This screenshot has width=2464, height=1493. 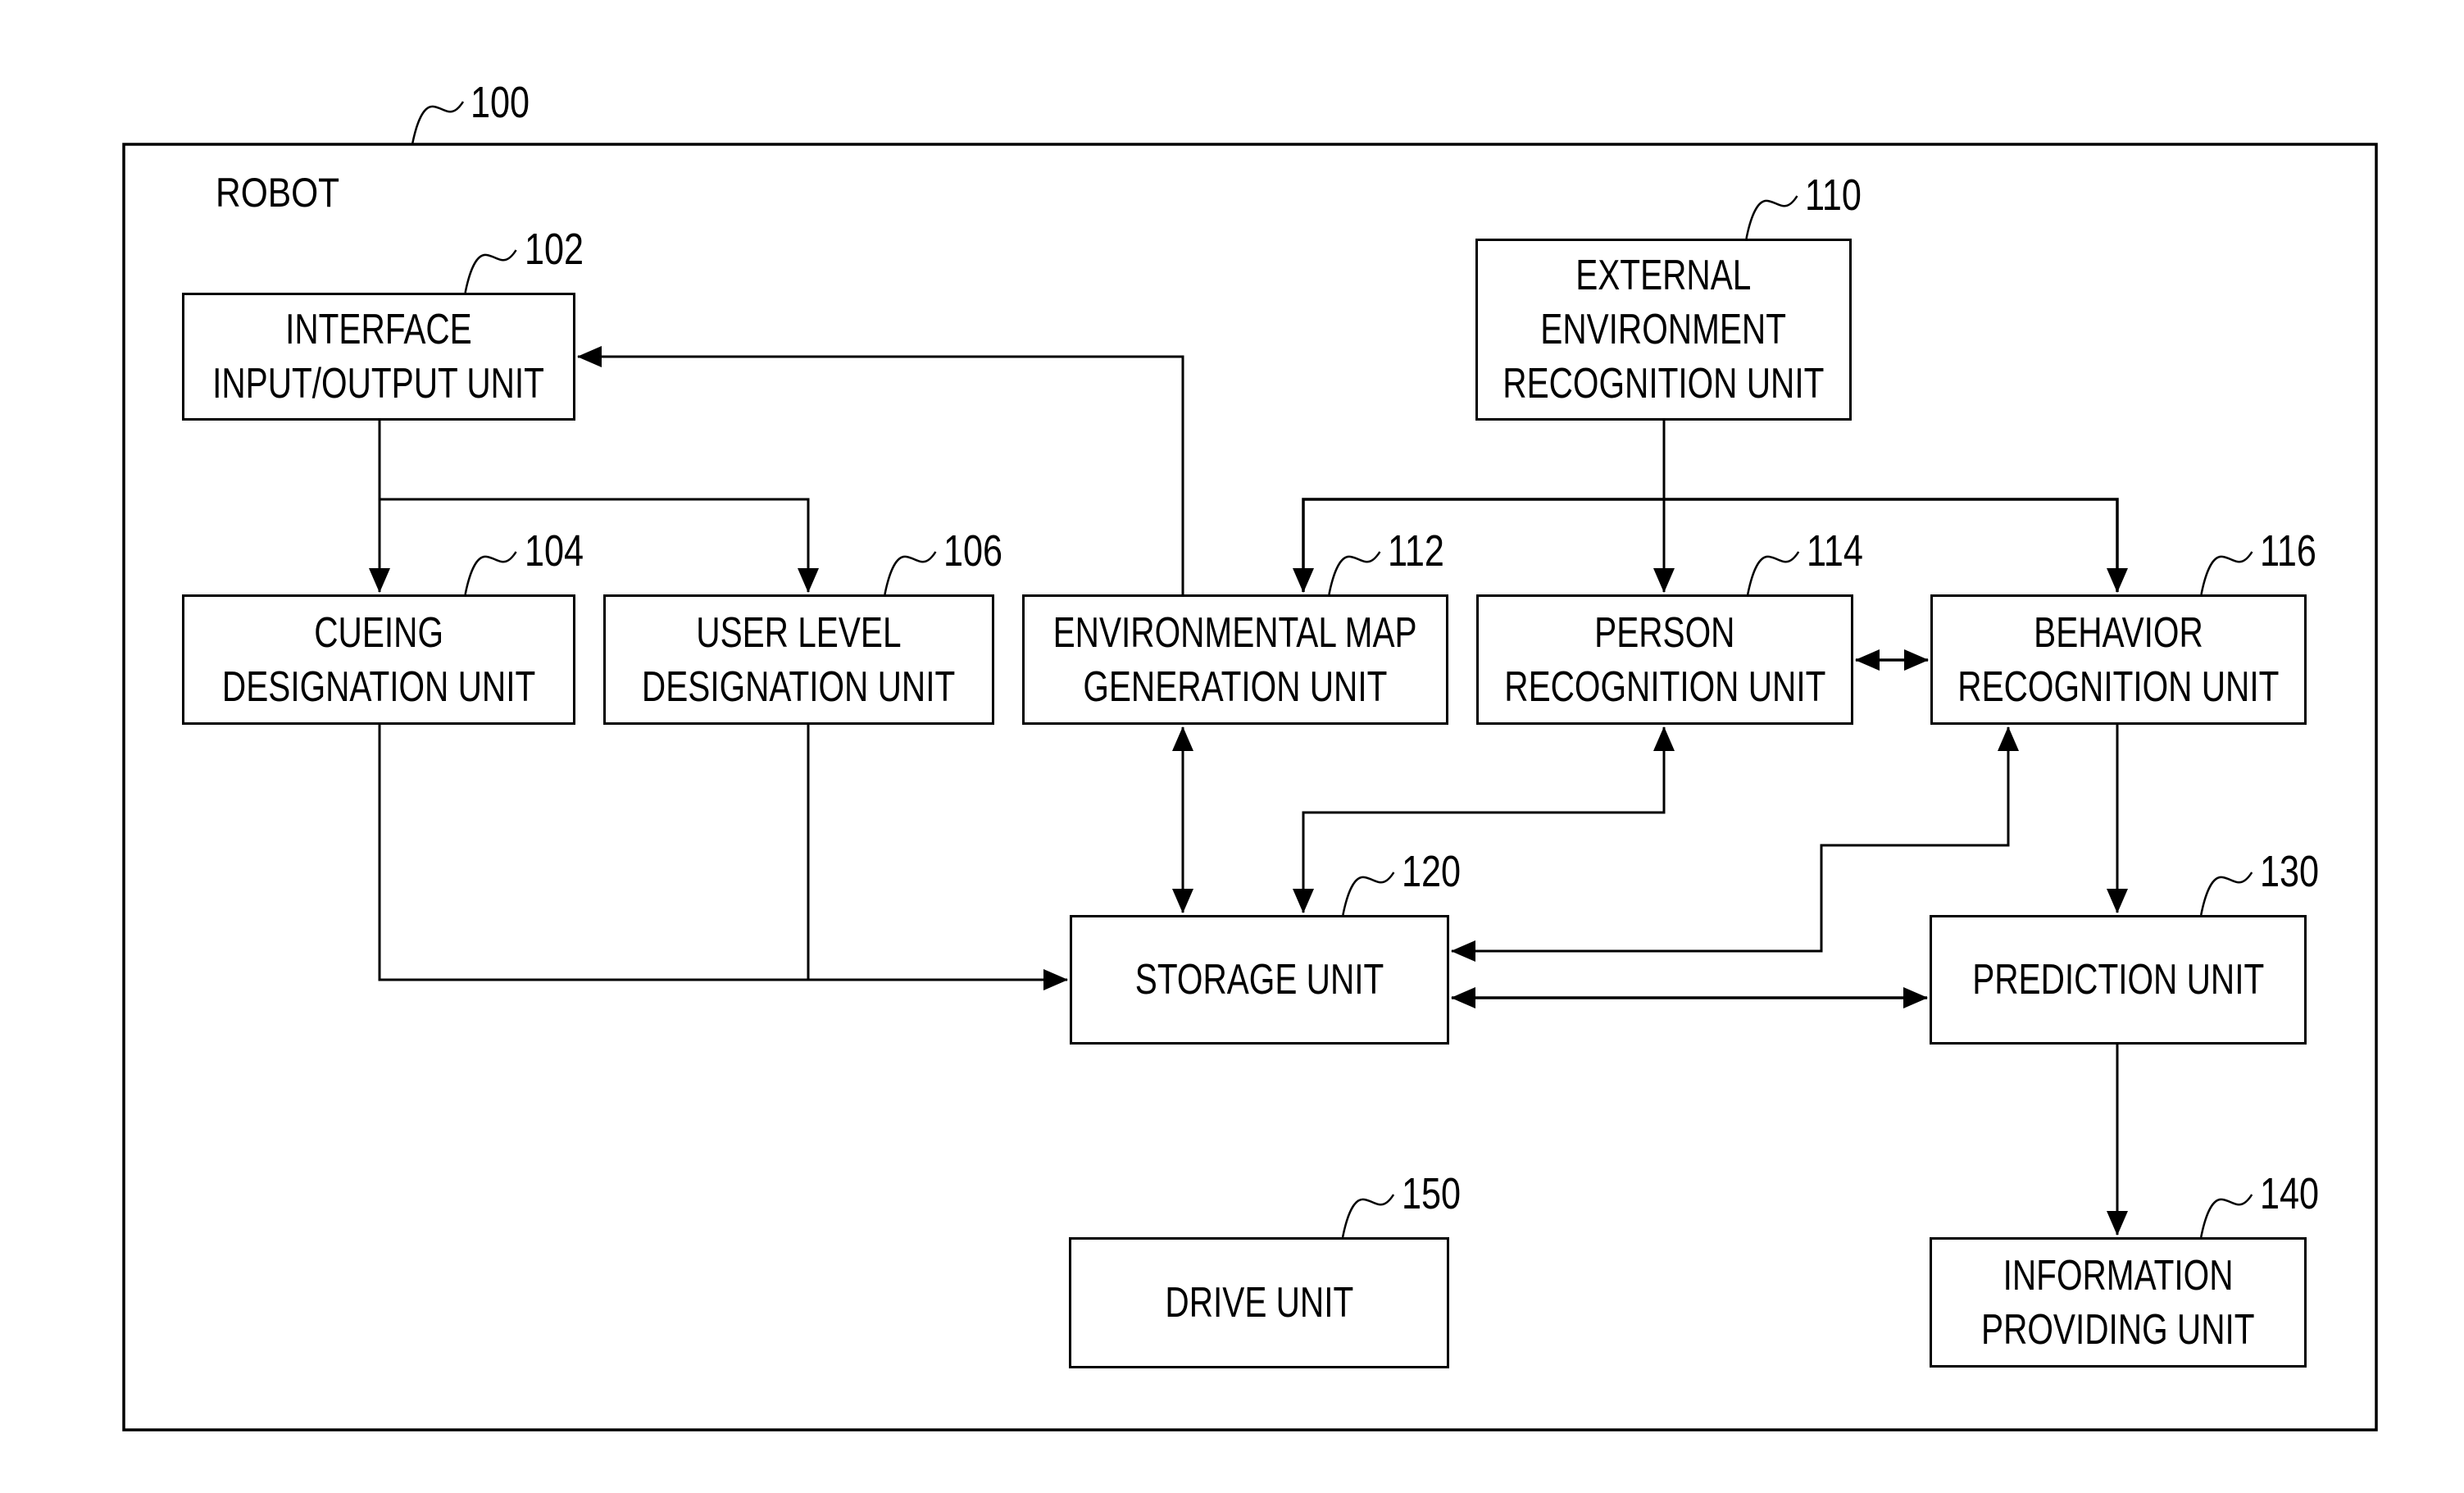 I want to click on arrowhead-into-user-level, so click(x=808, y=580).